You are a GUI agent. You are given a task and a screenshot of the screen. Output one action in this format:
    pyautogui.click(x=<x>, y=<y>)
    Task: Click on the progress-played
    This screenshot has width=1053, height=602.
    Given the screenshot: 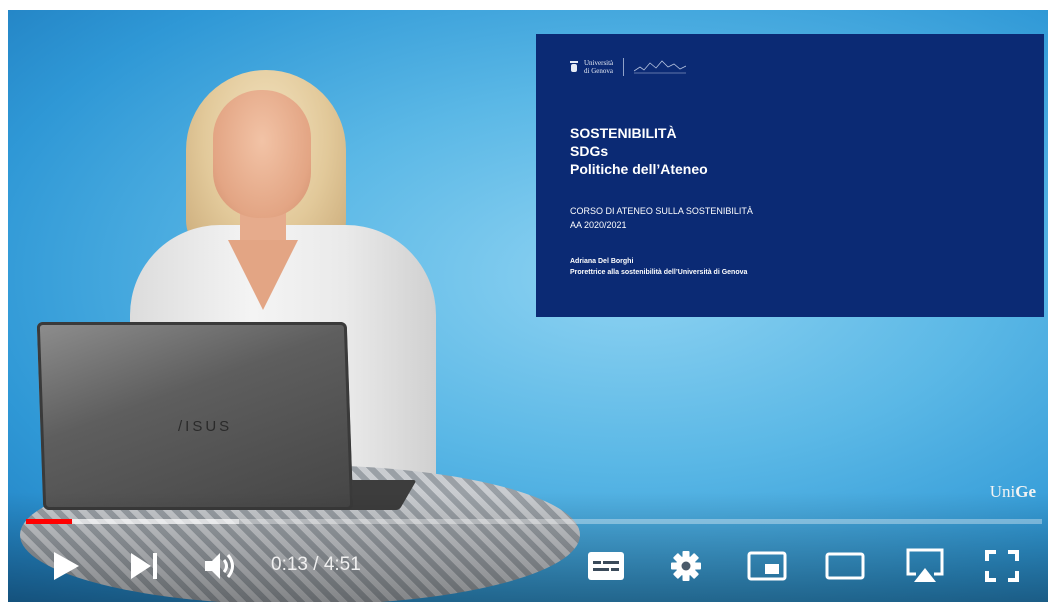 What is the action you would take?
    pyautogui.click(x=49, y=521)
    